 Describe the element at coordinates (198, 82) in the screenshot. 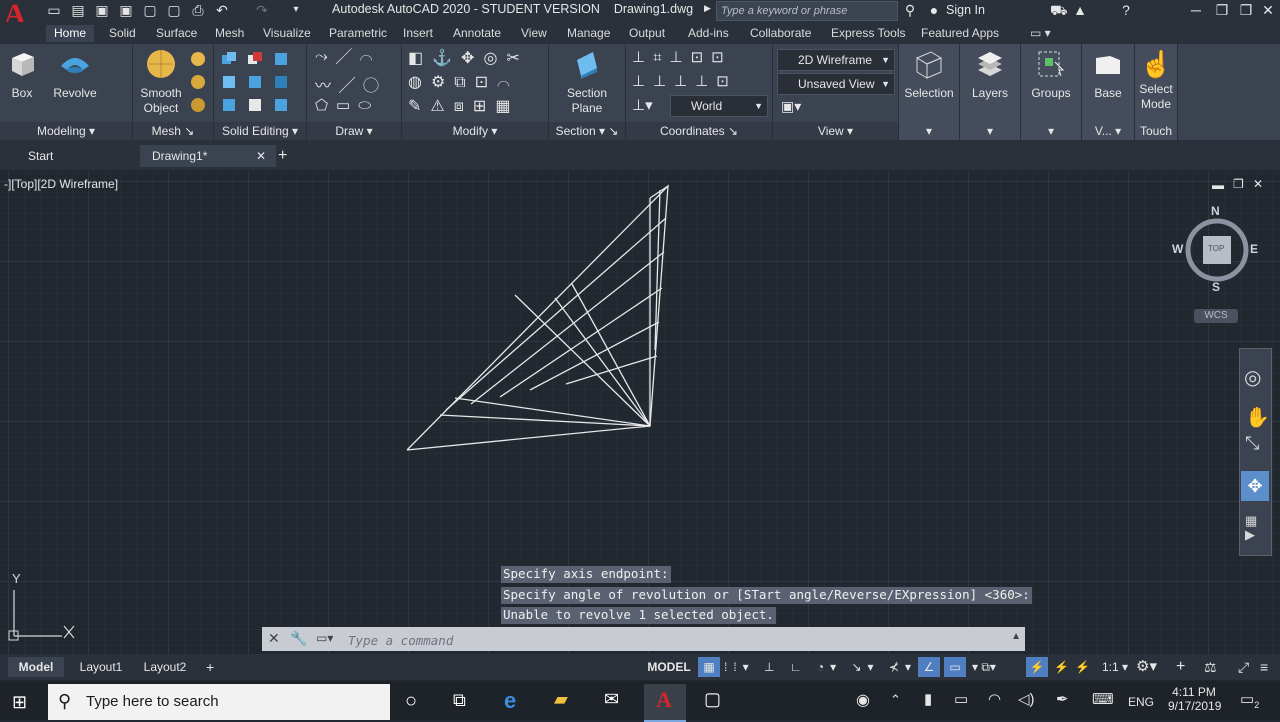

I see `mesh-crease-icon` at that location.